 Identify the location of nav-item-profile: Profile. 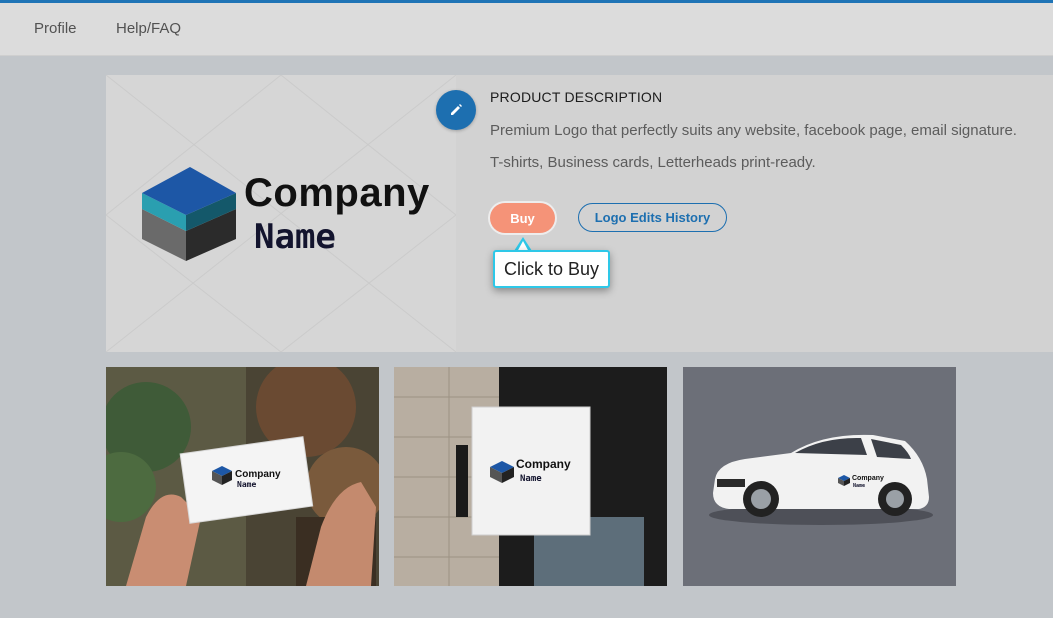
(55, 28).